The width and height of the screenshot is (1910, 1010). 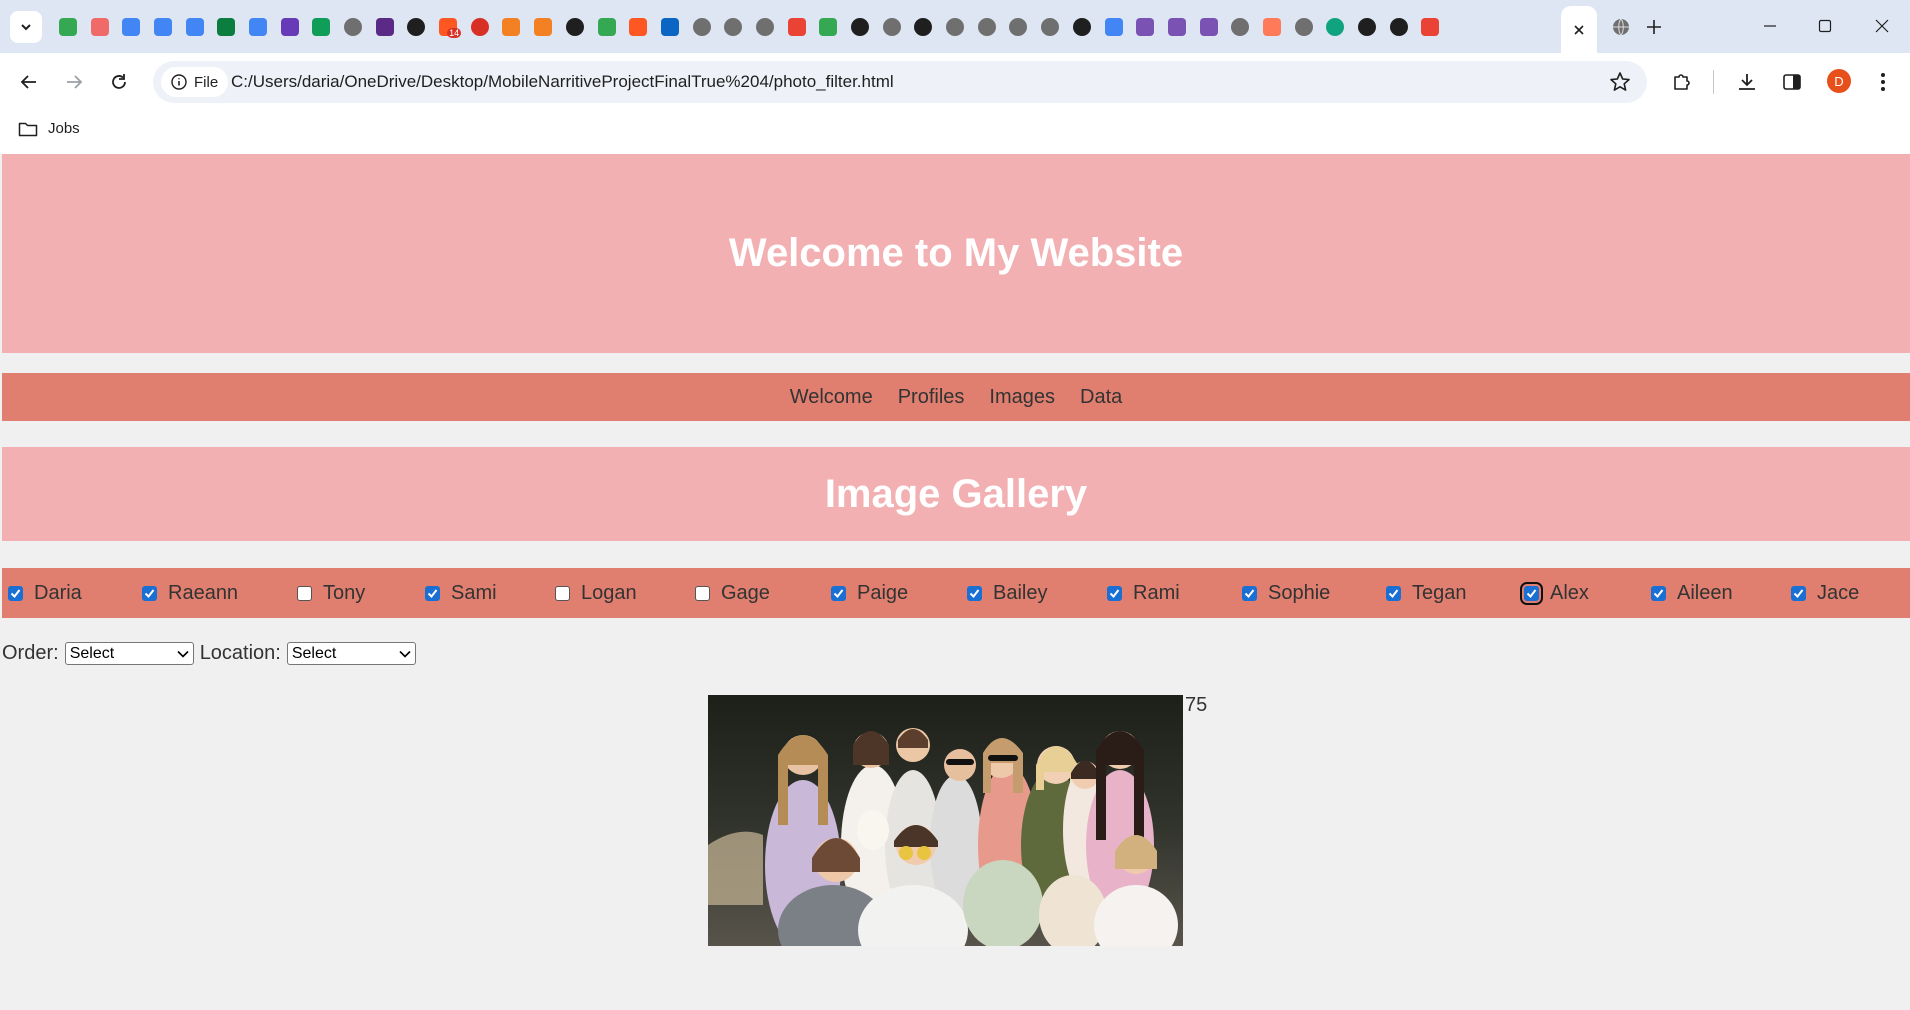 What do you see at coordinates (1682, 82) in the screenshot?
I see `extensions-button` at bounding box center [1682, 82].